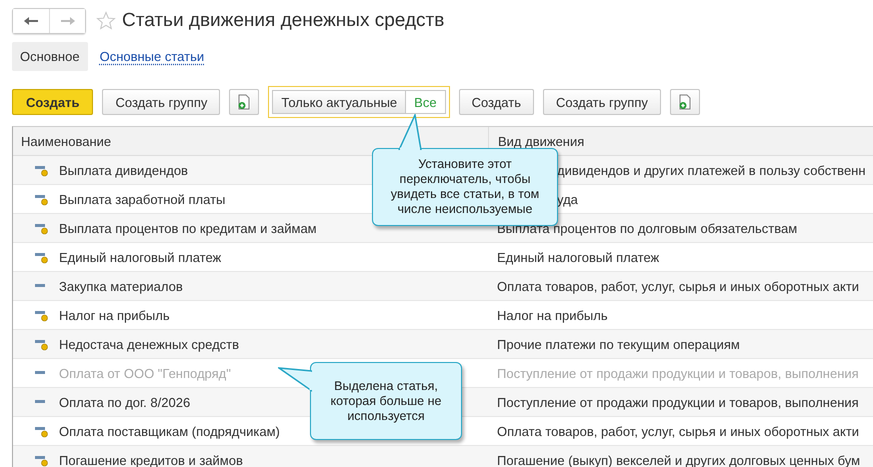 The image size is (873, 467). Describe the element at coordinates (140, 257) in the screenshot. I see `item-name: Единый налоговый платеж` at that location.